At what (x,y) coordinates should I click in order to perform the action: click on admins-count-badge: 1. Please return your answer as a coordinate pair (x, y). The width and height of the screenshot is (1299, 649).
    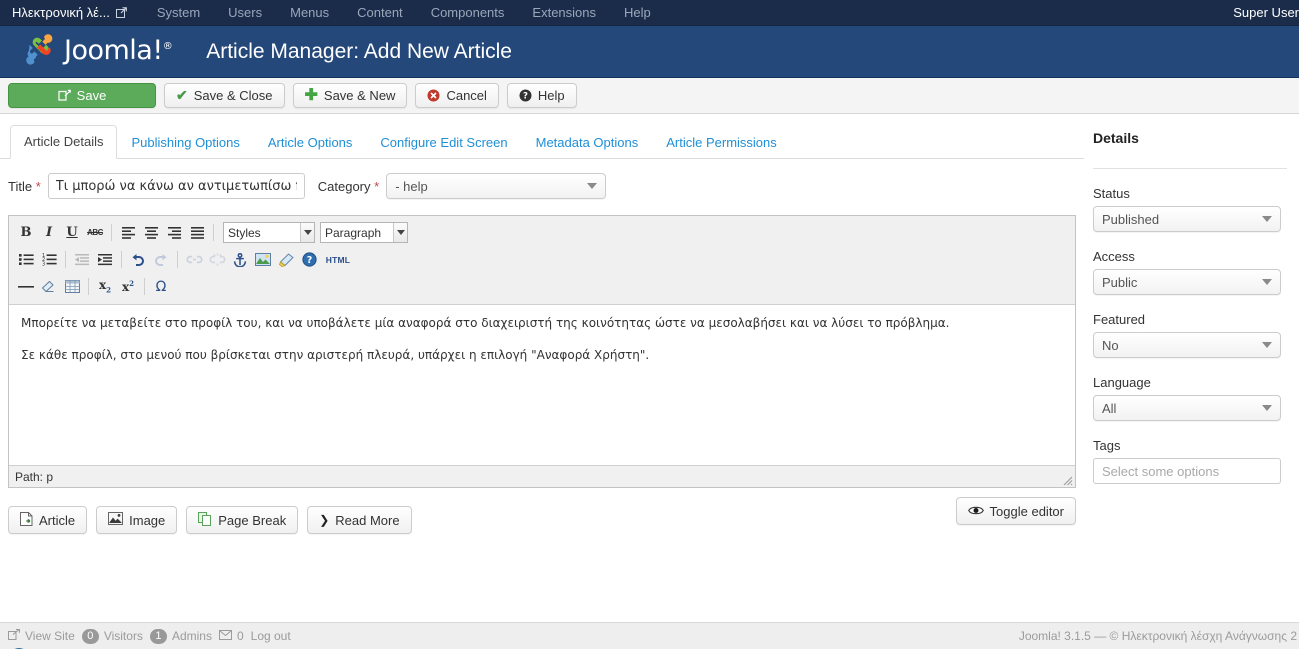
    Looking at the image, I should click on (158, 636).